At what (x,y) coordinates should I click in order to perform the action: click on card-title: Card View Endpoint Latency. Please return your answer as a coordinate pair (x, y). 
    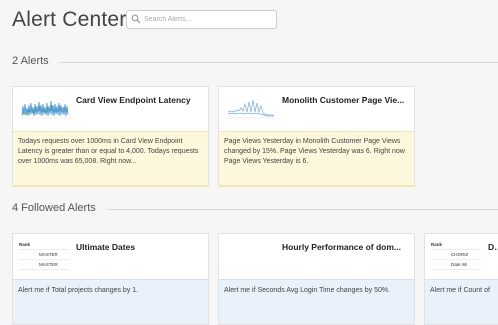
    Looking at the image, I should click on (133, 100).